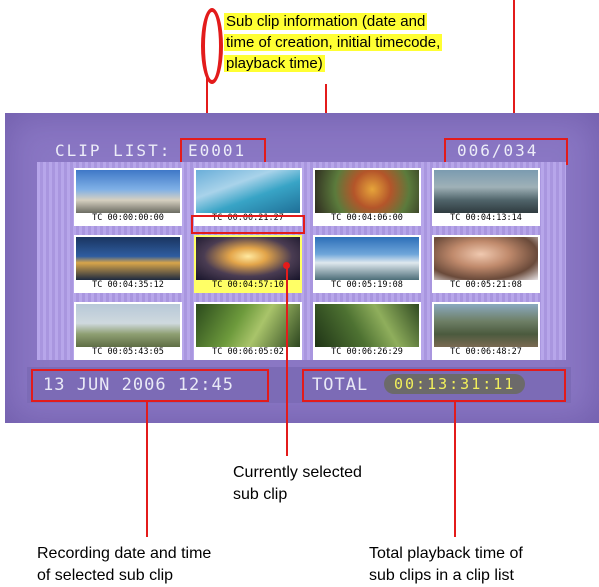 The width and height of the screenshot is (599, 587). I want to click on sub-clip-thumbnail: TC 00:05:43:05, so click(128, 331).